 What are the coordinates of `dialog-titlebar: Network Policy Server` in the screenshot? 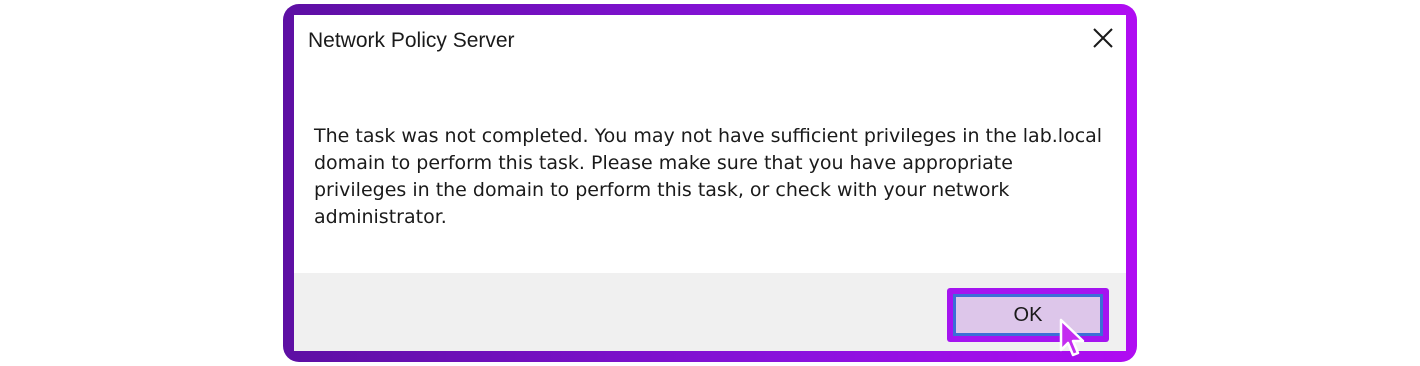 It's located at (710, 40).